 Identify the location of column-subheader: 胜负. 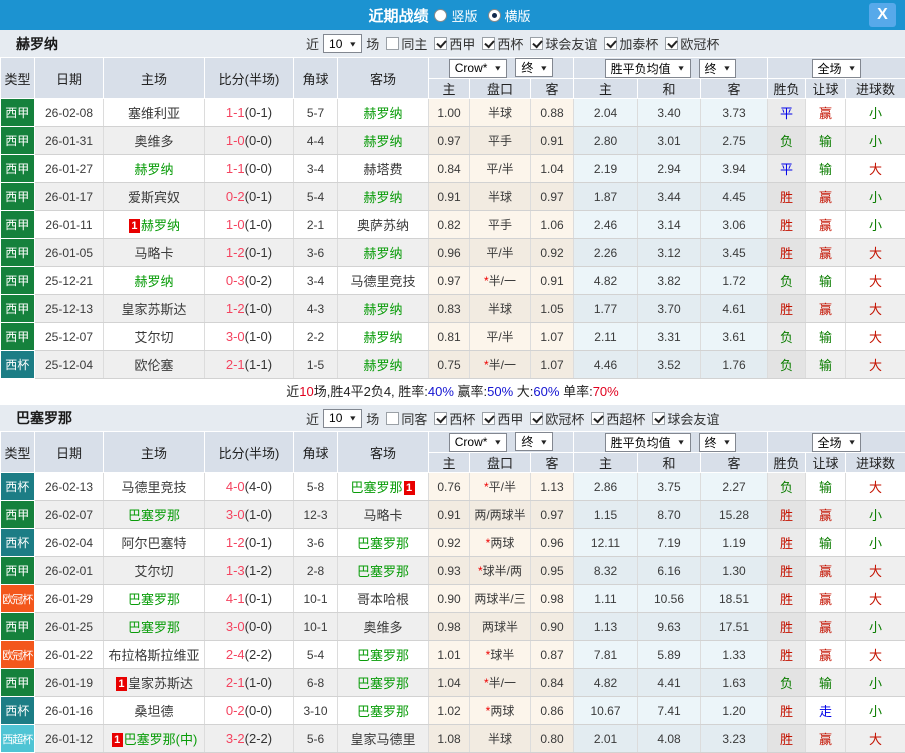
(787, 88).